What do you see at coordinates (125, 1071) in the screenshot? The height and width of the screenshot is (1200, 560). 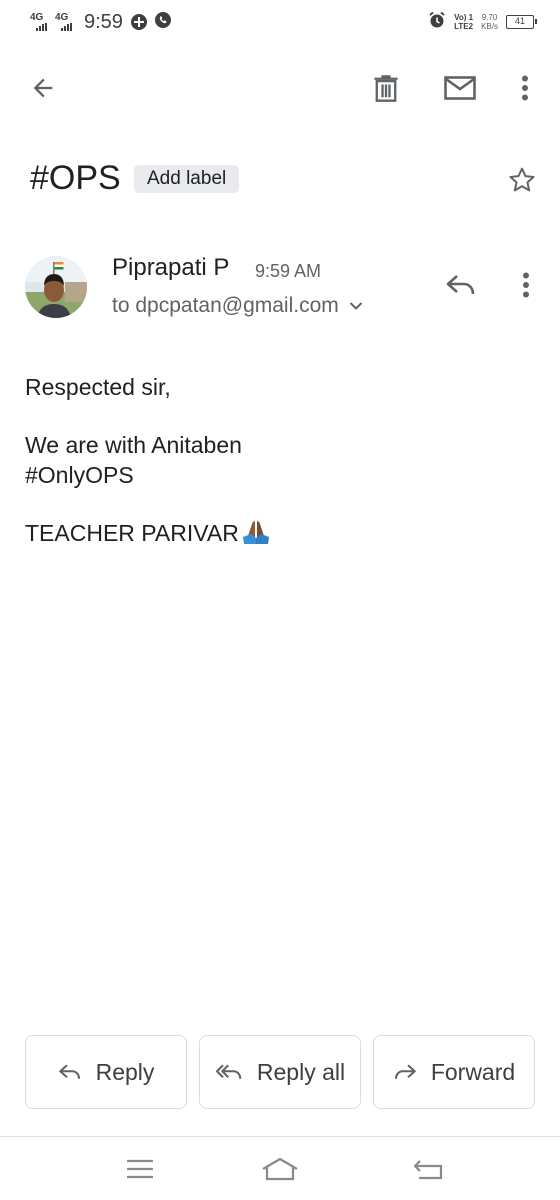 I see `reply-label: Reply` at bounding box center [125, 1071].